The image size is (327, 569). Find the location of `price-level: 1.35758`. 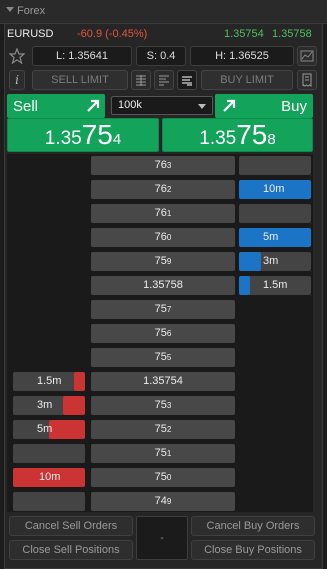

price-level: 1.35758 is located at coordinates (163, 285).